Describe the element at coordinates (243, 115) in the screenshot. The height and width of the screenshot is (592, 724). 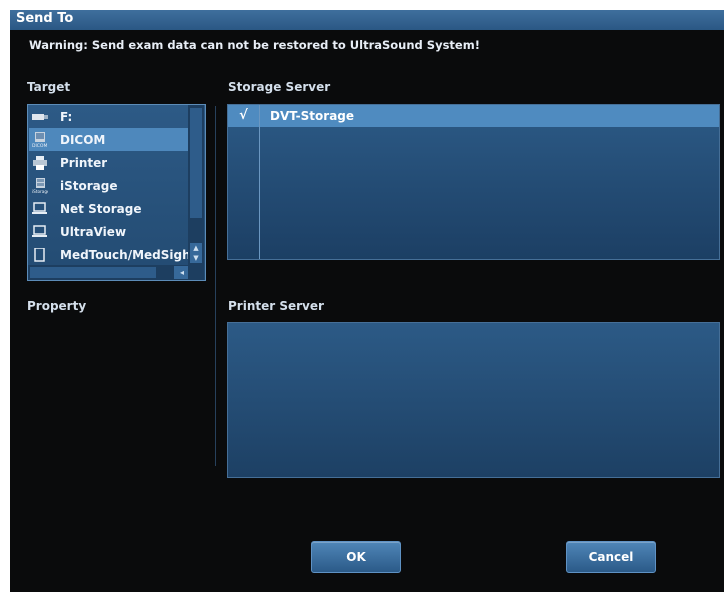
I see `storage-check-mark: √` at that location.